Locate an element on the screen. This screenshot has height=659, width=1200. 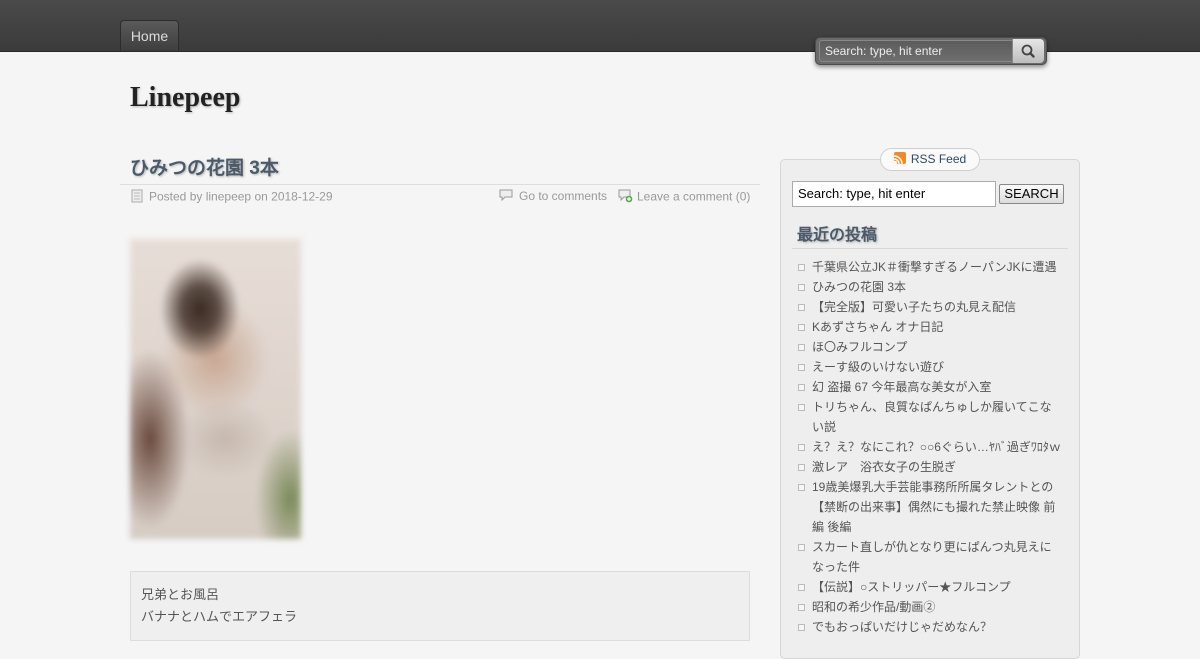
magnifier-icon is located at coordinates (1028, 51).